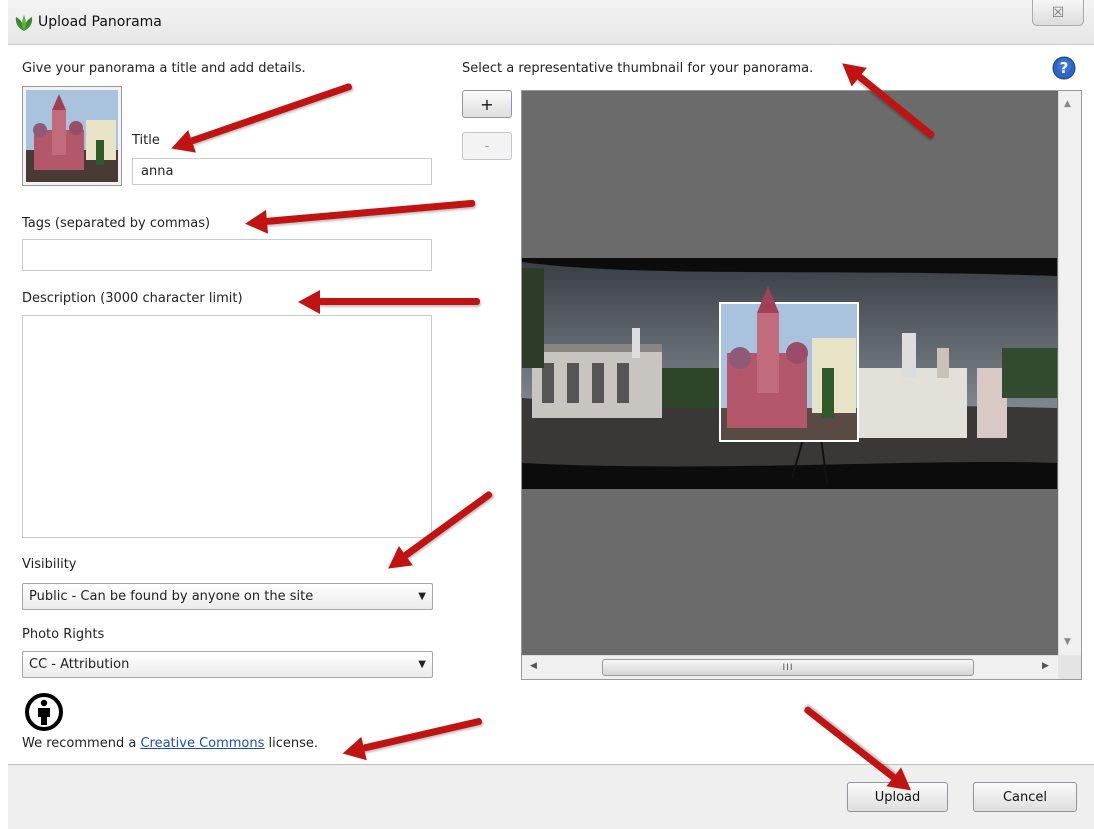  I want to click on thumbnail-selection-box, so click(789, 364).